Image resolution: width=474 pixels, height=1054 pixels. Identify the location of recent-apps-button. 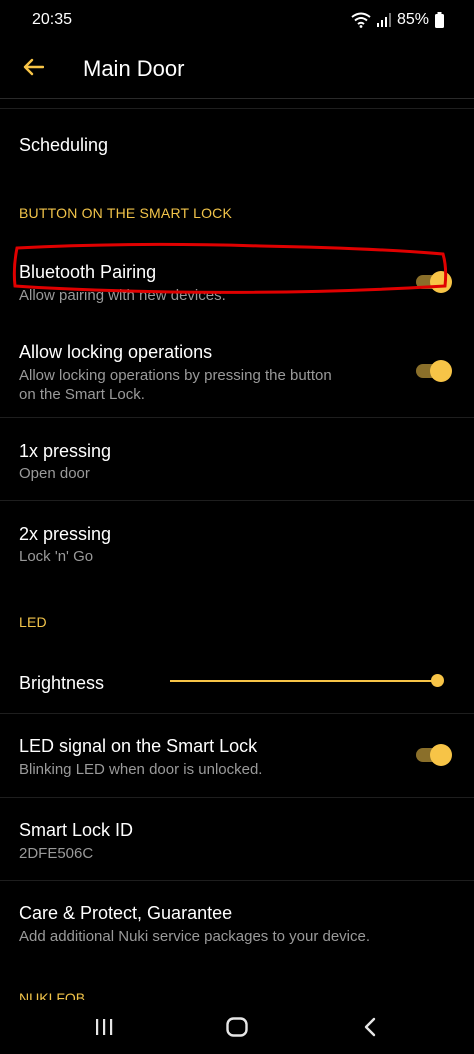
(104, 1029).